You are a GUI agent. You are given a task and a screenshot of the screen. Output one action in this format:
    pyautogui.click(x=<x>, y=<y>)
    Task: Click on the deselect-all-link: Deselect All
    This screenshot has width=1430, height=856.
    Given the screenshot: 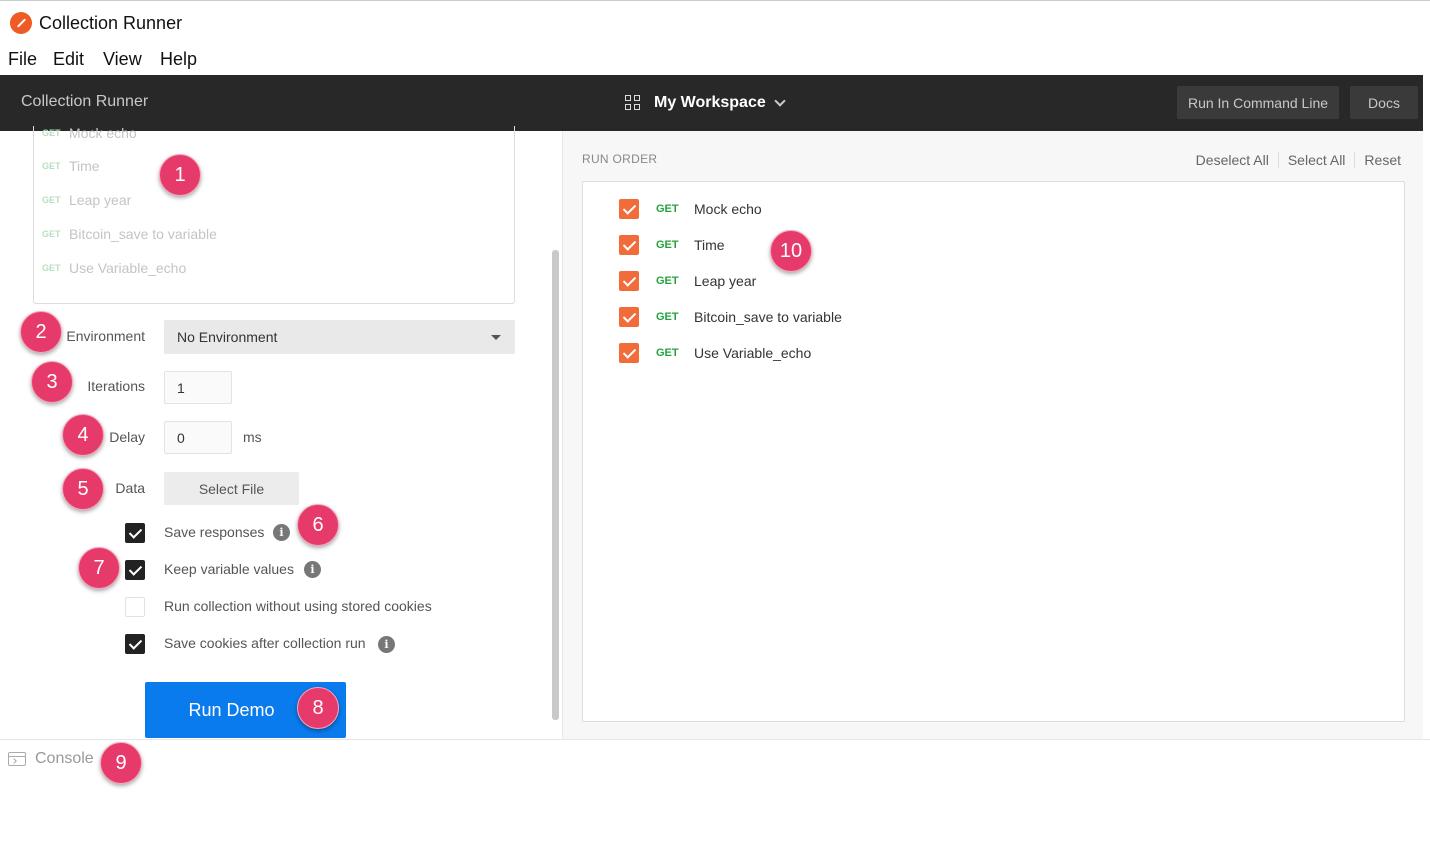 What is the action you would take?
    pyautogui.click(x=1232, y=160)
    